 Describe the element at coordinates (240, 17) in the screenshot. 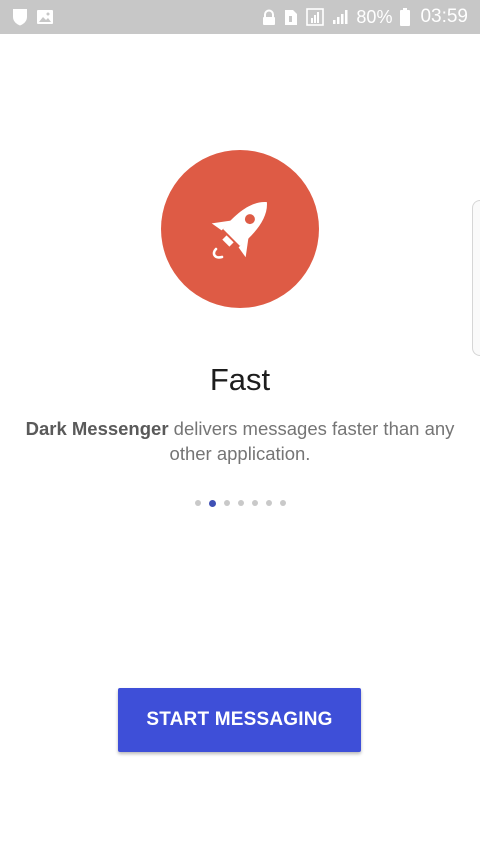

I see `status-bar: 80% 03:59` at that location.